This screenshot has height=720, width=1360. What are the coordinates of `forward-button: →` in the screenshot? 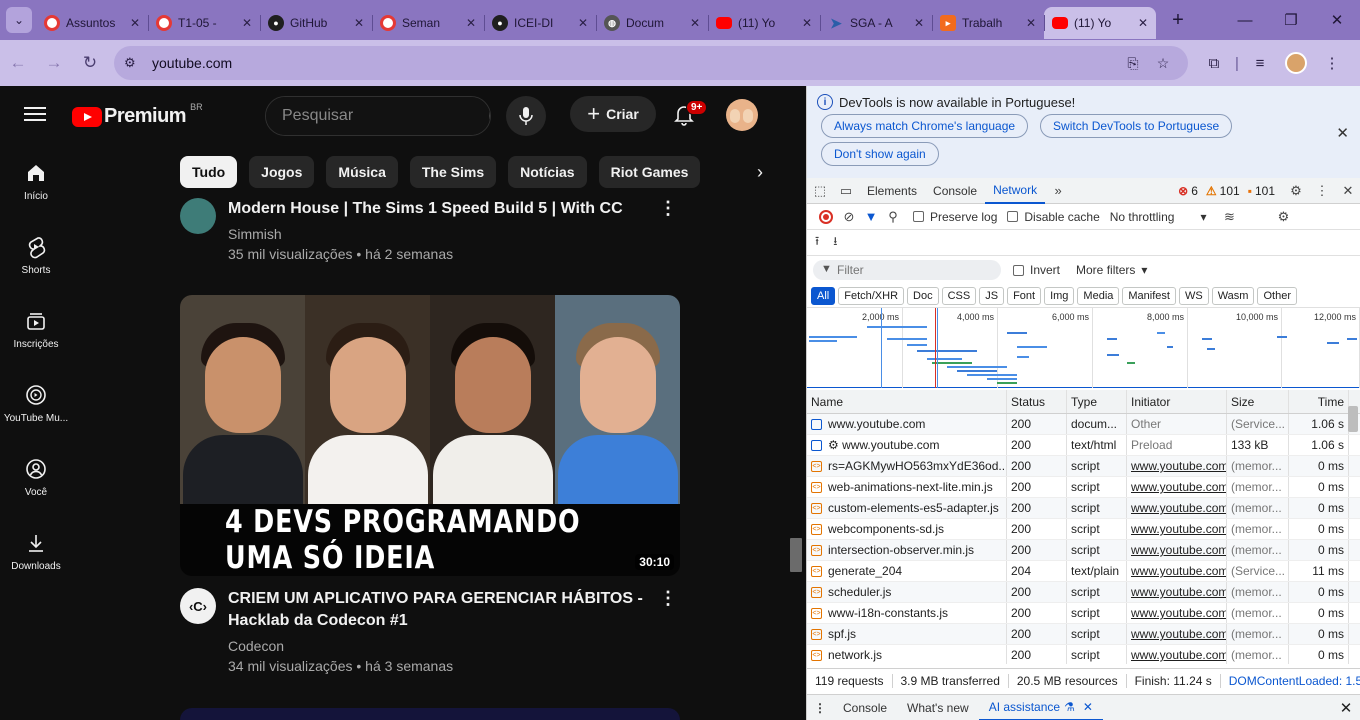 It's located at (54, 63).